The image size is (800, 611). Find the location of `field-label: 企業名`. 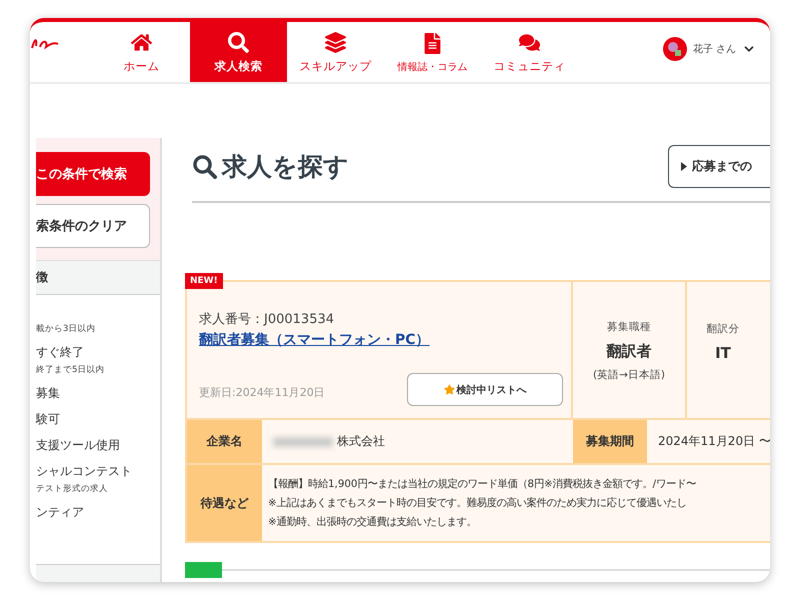

field-label: 企業名 is located at coordinates (224, 441).